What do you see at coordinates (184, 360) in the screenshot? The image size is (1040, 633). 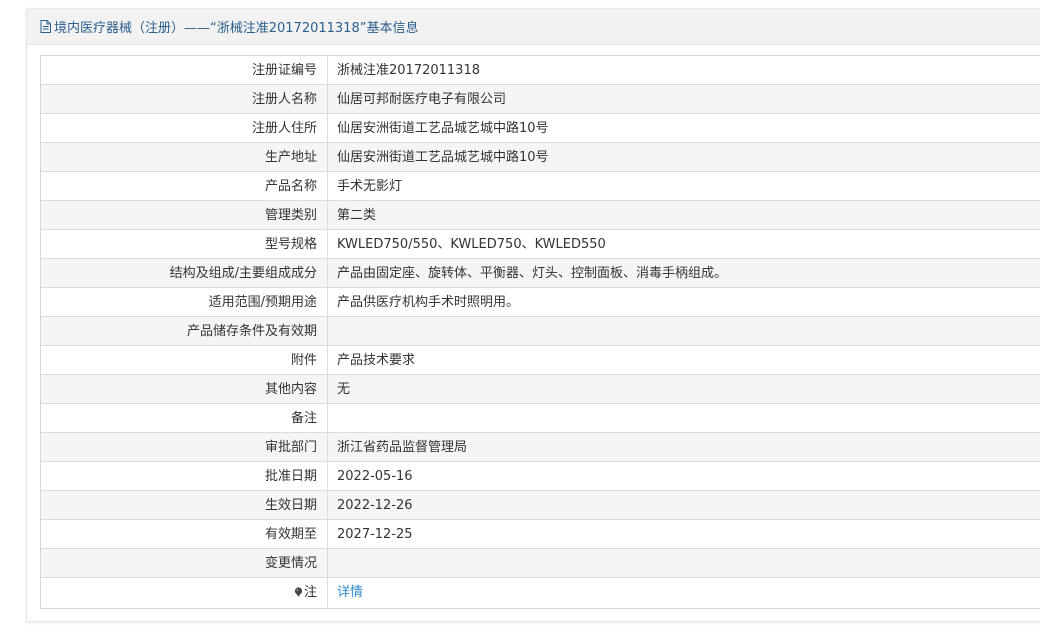 I see `row-label: 附件` at bounding box center [184, 360].